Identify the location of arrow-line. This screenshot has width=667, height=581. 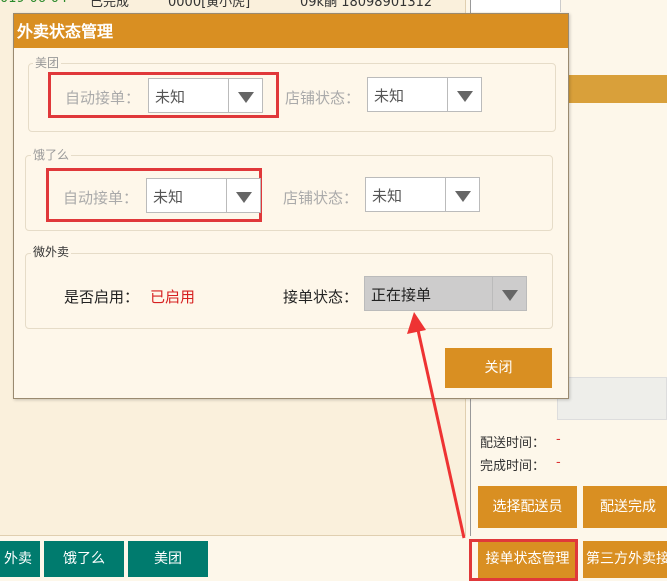
(441, 434).